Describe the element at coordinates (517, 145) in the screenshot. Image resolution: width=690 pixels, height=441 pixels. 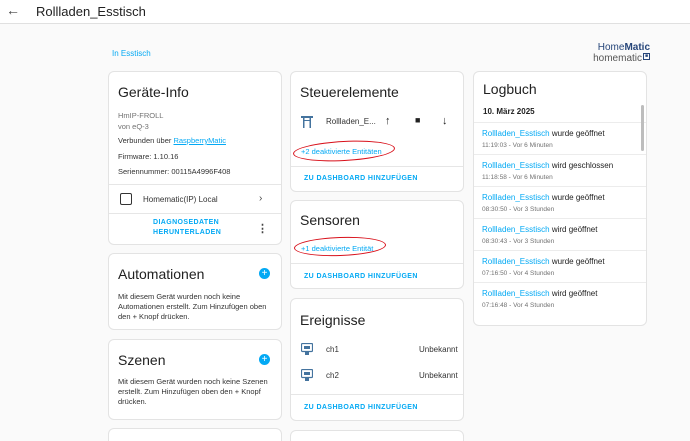
I see `logbook-time: 11:19:03 - Vor 6 Minuten` at that location.